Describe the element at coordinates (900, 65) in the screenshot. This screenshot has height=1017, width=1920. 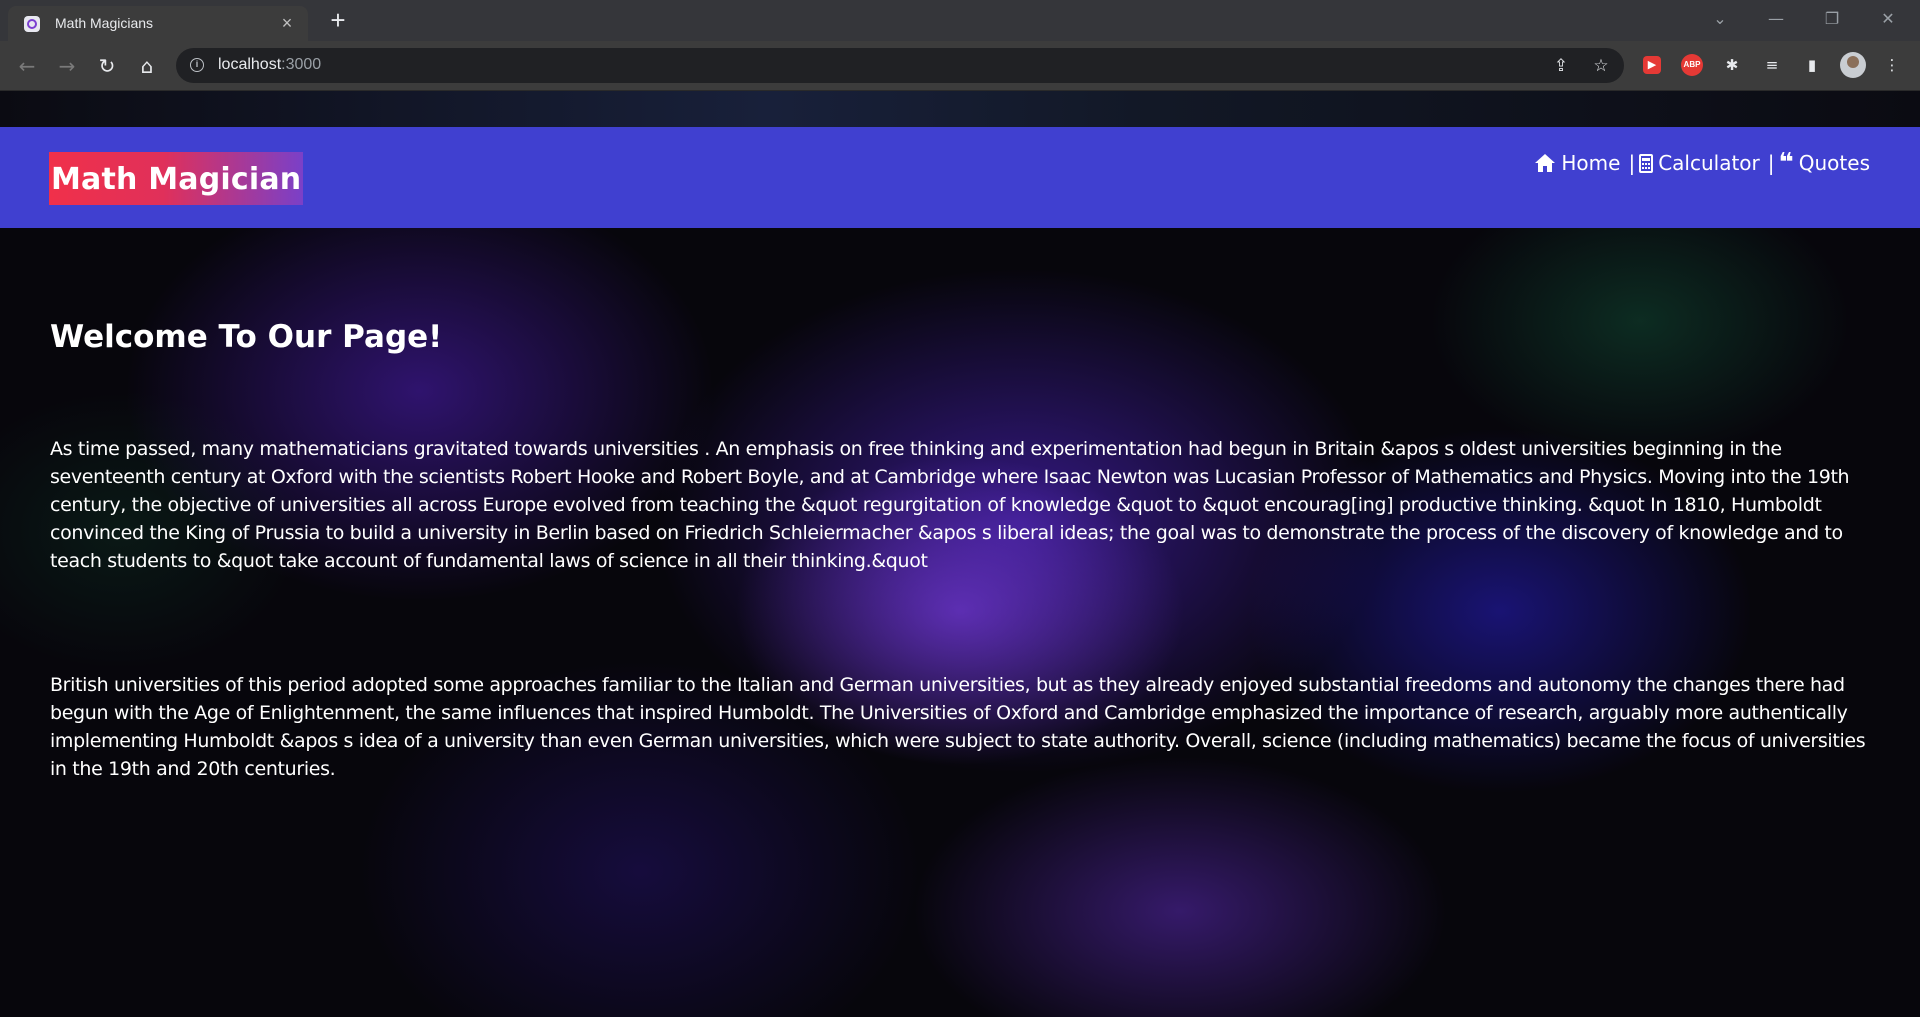
I see `address-bar: i localhost:3000 ⇪ ☆` at that location.